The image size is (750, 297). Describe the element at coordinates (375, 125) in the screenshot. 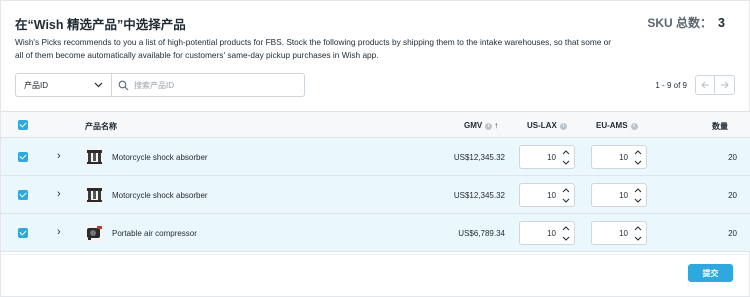

I see `table-header: 产品名称 GMV i ↑ US-LAX i EU-AMS i 数量` at that location.